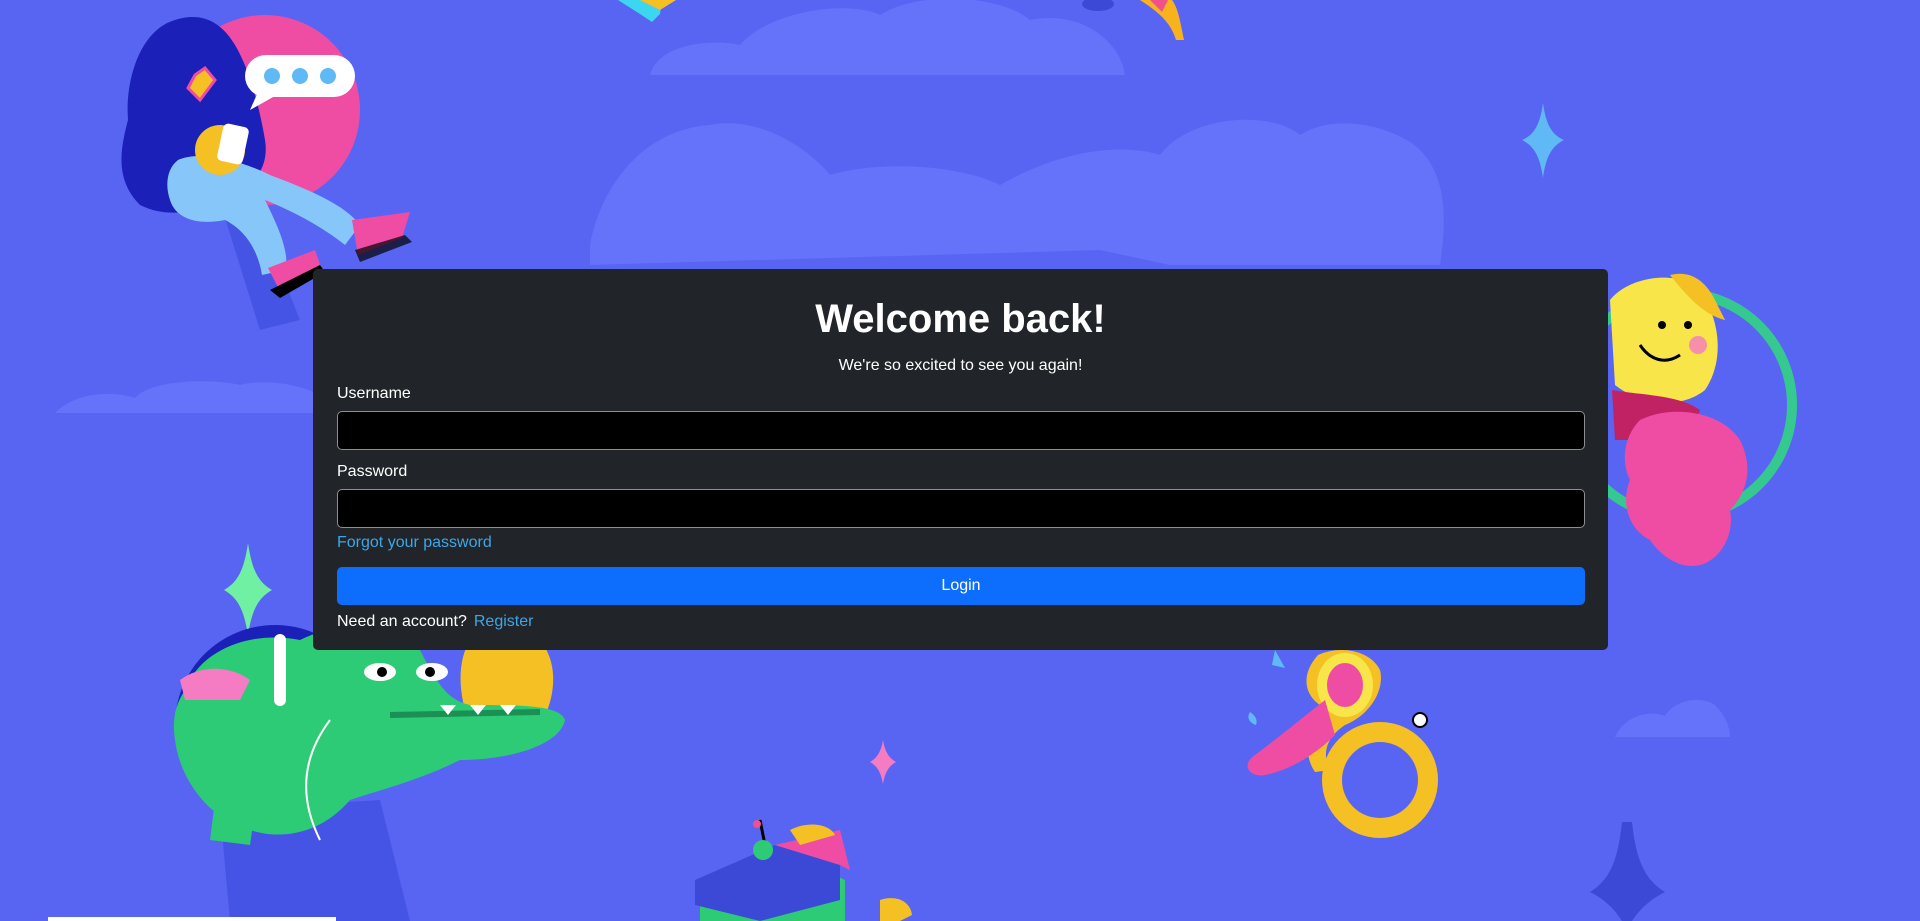 The height and width of the screenshot is (921, 1920). I want to click on french-horn-illustration, so click(1342, 744).